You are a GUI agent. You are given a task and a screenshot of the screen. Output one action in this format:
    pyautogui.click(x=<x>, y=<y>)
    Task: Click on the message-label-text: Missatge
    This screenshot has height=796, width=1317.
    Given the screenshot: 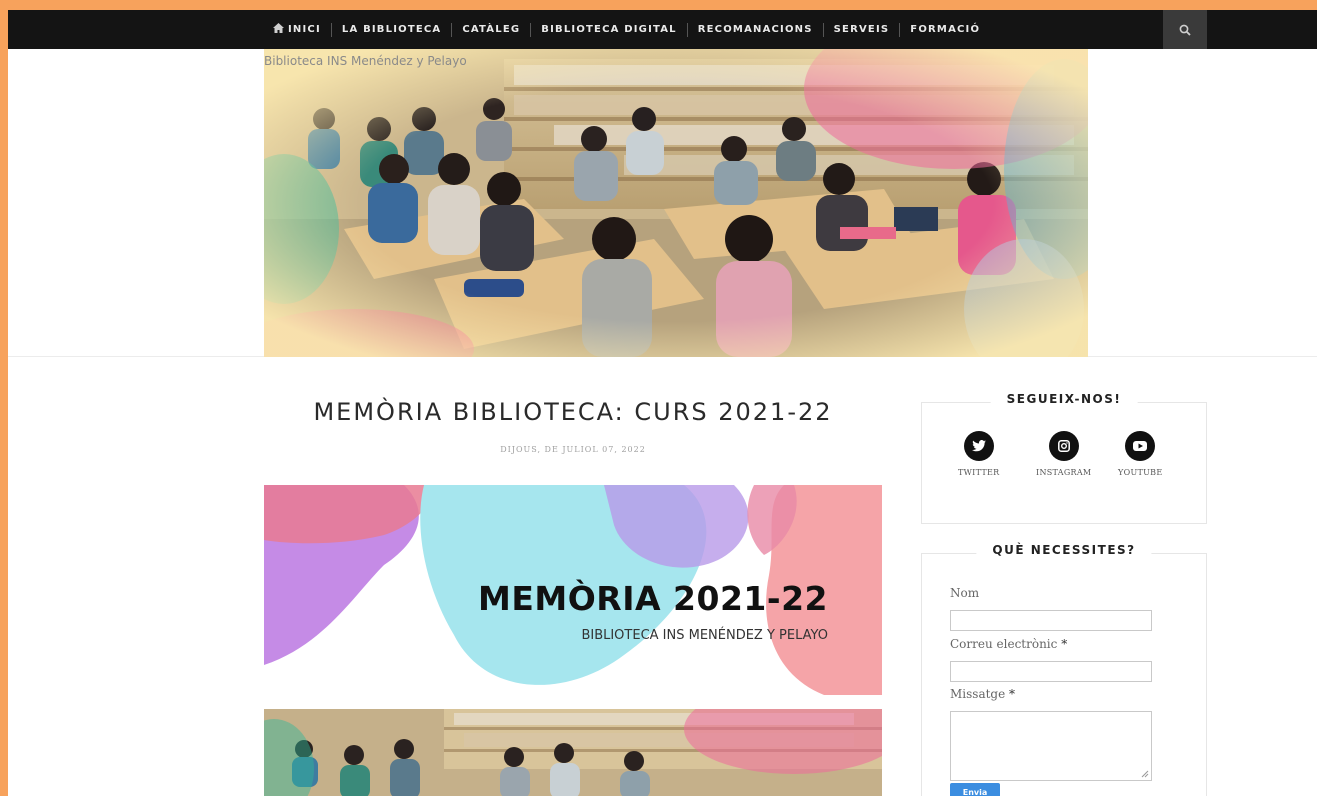 What is the action you would take?
    pyautogui.click(x=978, y=694)
    